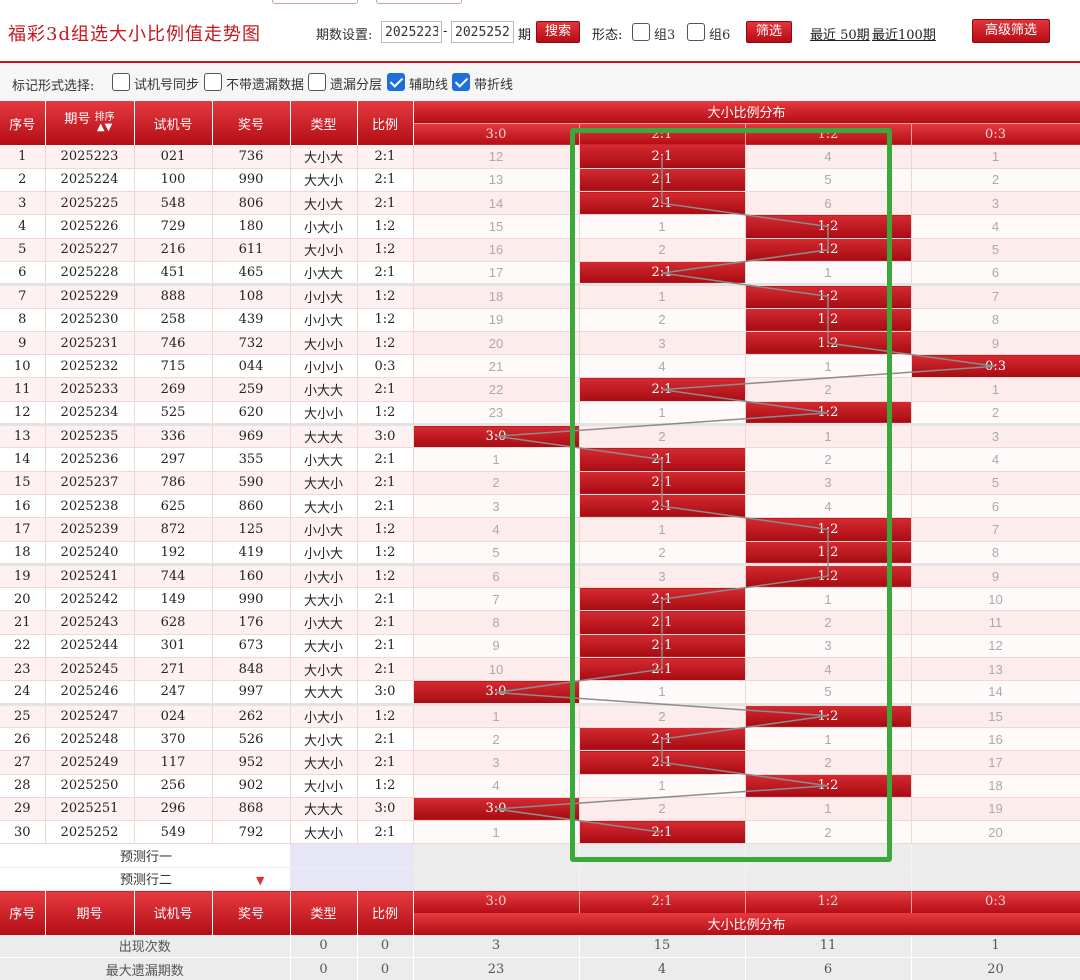 The width and height of the screenshot is (1080, 980). I want to click on sort-icon: 排序 ▲▼, so click(105, 123).